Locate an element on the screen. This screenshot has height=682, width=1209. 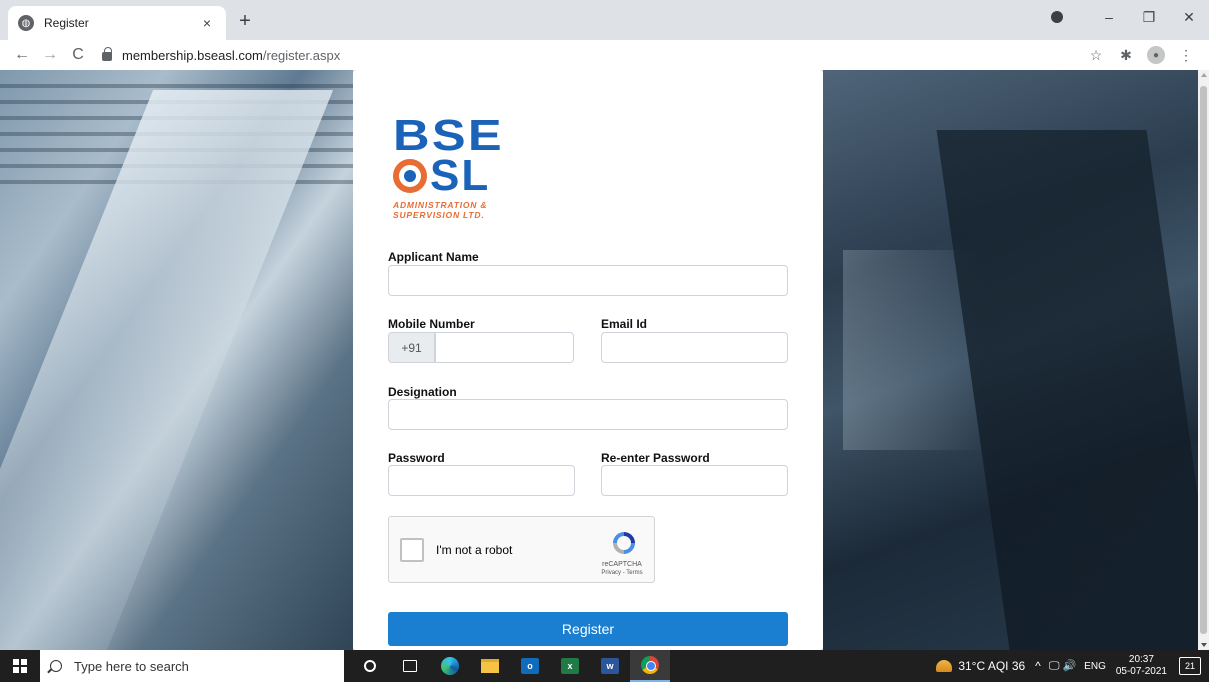
logo-wordmark-sl: SL is located at coordinates (460, 175).